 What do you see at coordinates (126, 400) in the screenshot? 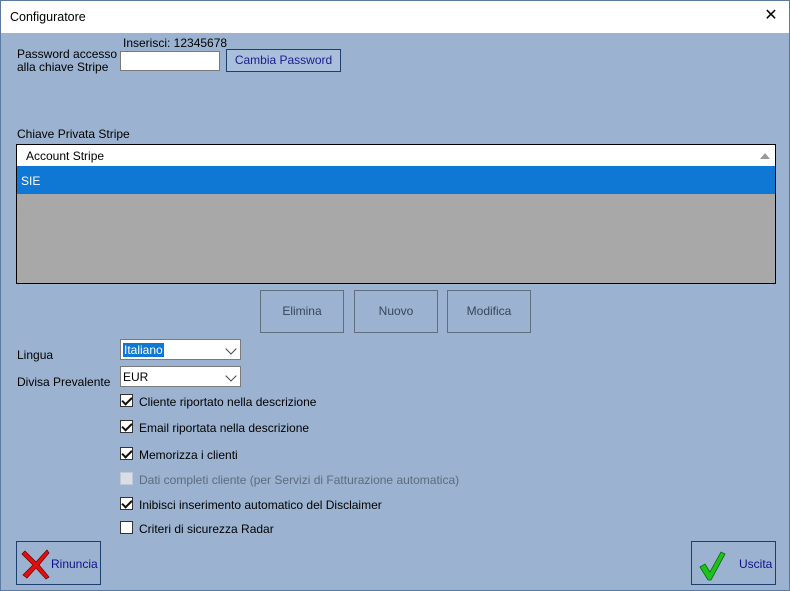
I see `checkbox-cliente-descrizione` at bounding box center [126, 400].